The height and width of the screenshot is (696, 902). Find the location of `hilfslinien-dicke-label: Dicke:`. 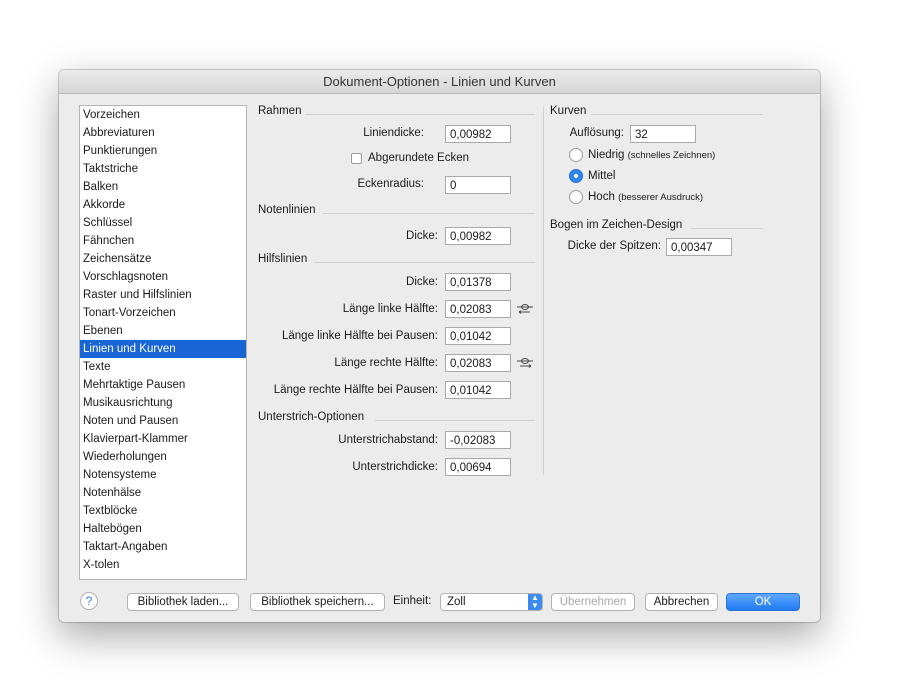

hilfslinien-dicke-label: Dicke: is located at coordinates (422, 282).